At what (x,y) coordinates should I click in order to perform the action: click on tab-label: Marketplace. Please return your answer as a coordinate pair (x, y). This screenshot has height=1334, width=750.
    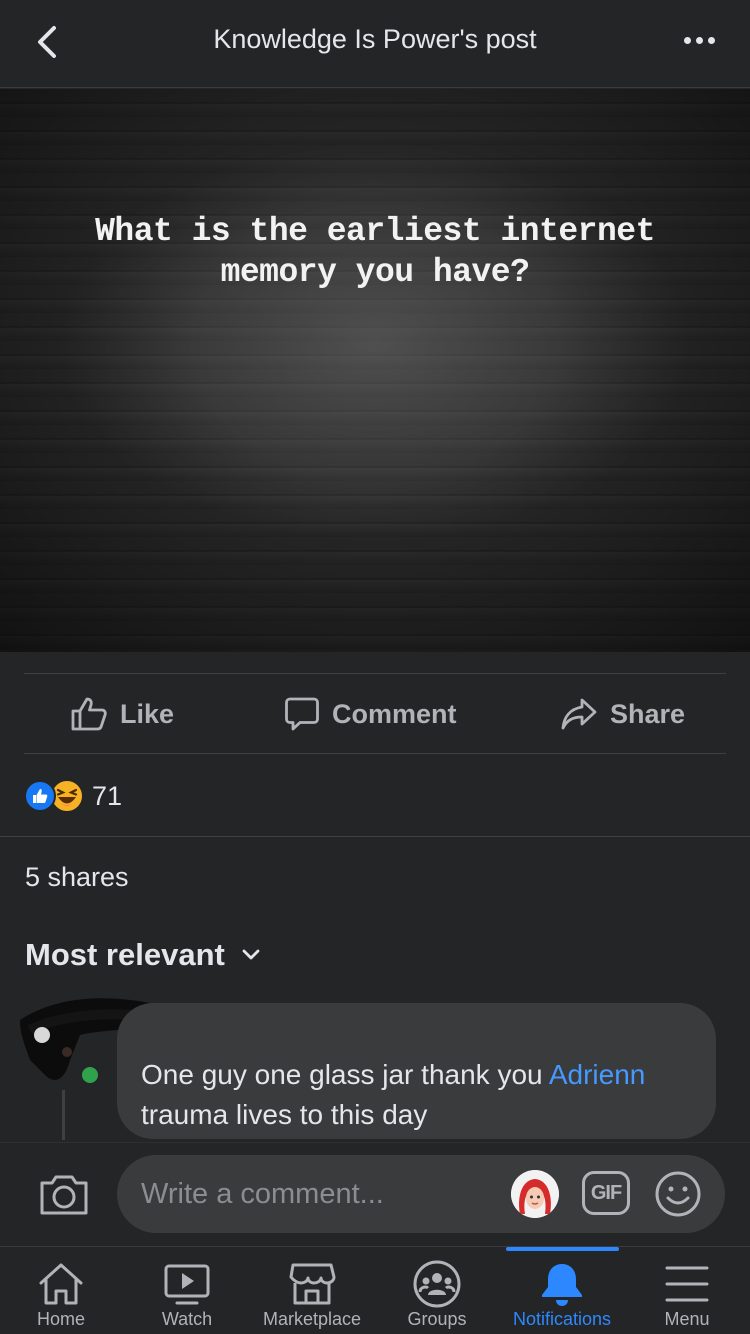
    Looking at the image, I should click on (312, 1319).